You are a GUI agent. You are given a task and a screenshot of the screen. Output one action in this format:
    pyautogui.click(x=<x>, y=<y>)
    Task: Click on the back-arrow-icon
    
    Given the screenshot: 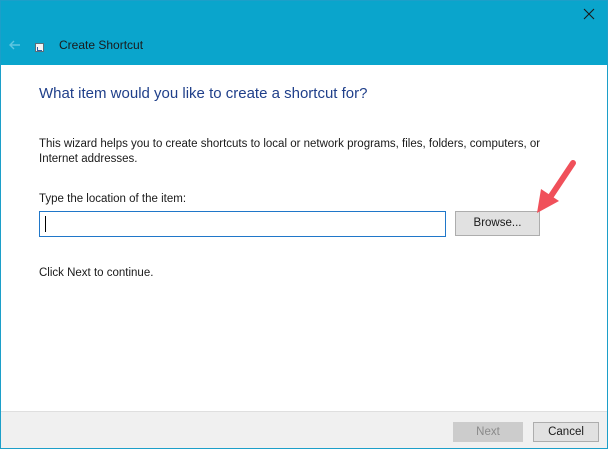 What is the action you would take?
    pyautogui.click(x=15, y=45)
    